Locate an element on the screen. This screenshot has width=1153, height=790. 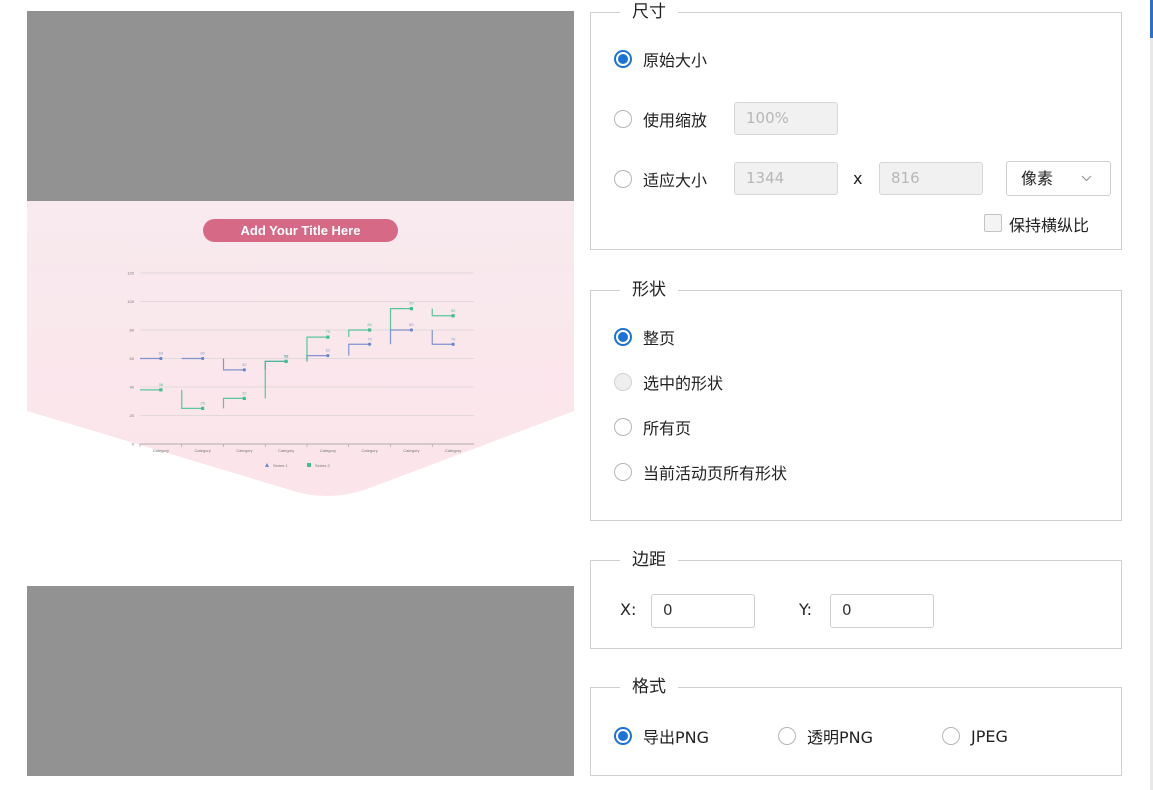
margin-group-legend: 边距 is located at coordinates (649, 560).